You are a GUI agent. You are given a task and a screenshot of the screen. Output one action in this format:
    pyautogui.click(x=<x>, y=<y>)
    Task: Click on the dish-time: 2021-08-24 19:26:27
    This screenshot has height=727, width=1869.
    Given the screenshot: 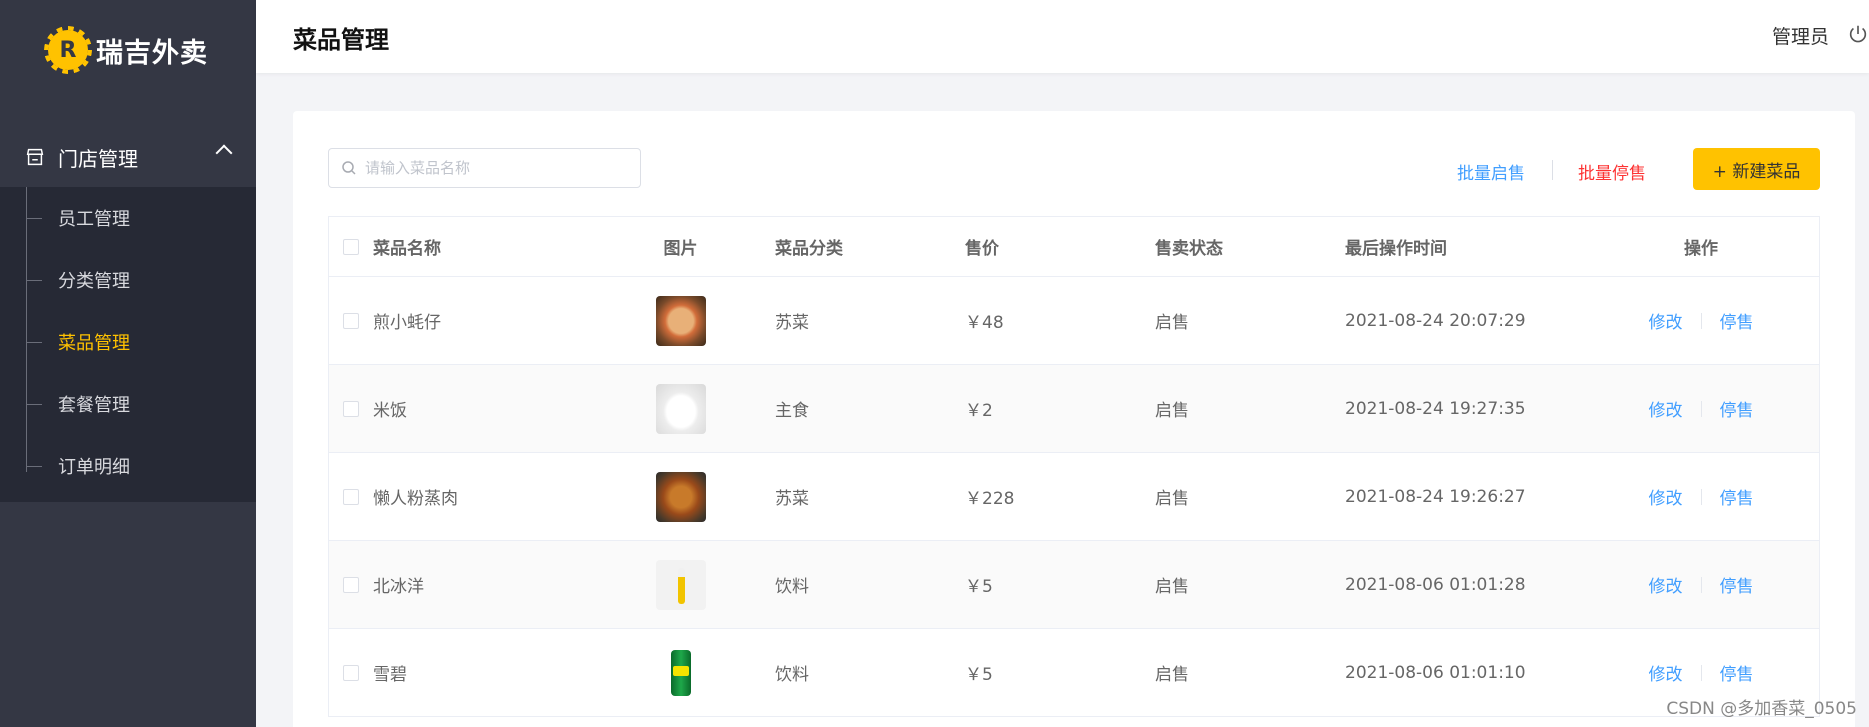 What is the action you would take?
    pyautogui.click(x=1435, y=496)
    